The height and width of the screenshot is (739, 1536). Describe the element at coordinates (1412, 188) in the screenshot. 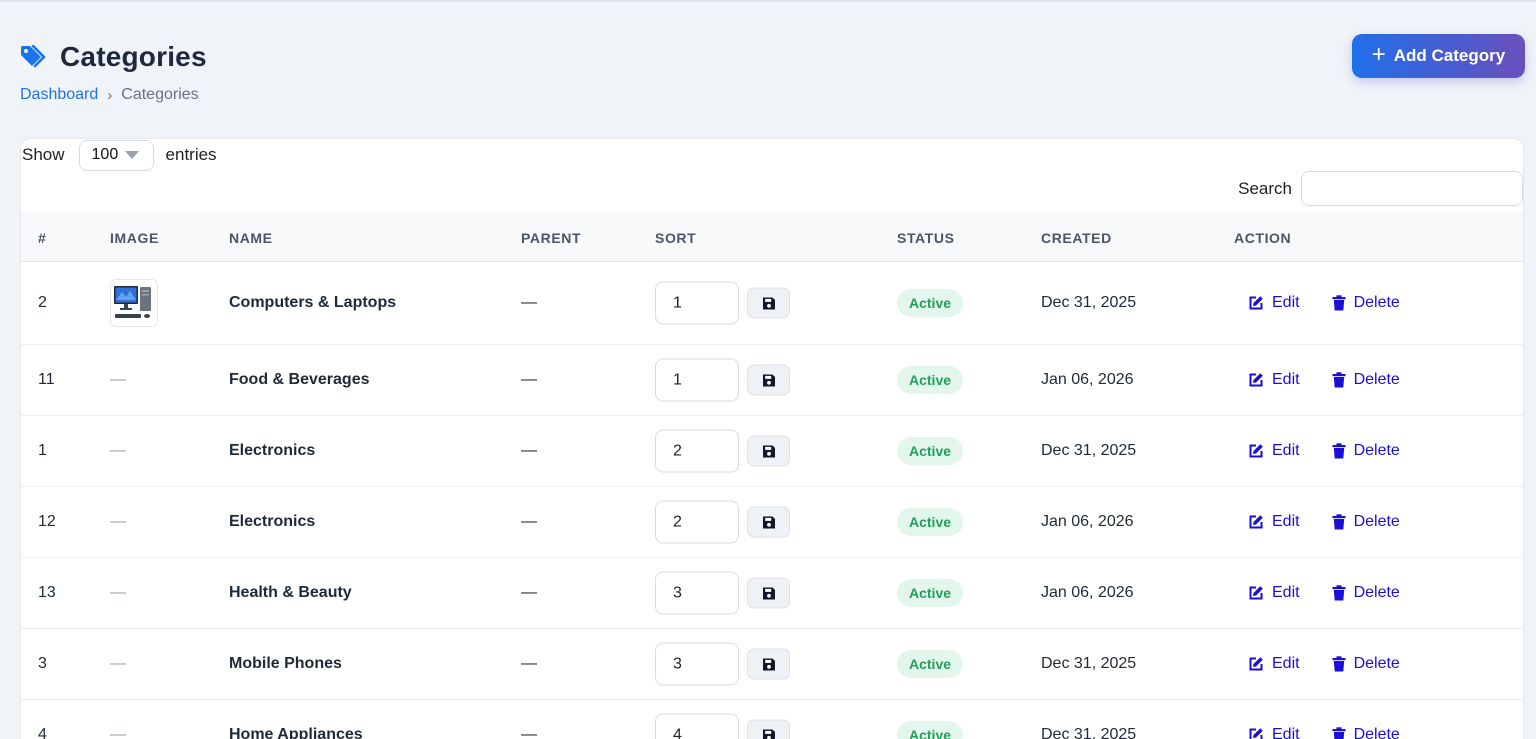

I see `search-input` at that location.